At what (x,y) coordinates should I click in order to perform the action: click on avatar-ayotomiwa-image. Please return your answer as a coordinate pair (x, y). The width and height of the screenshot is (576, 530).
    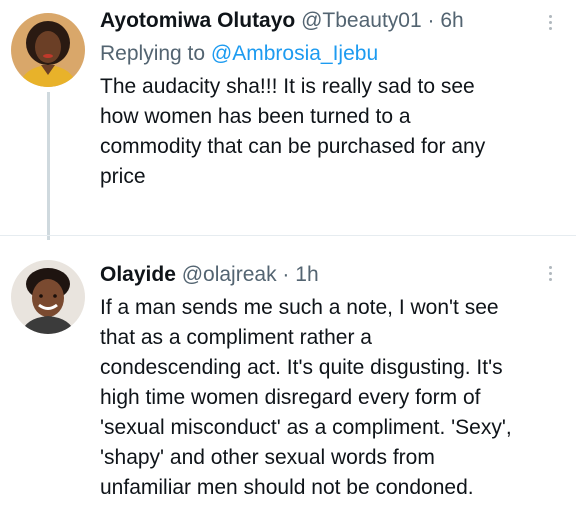
    Looking at the image, I should click on (48, 50).